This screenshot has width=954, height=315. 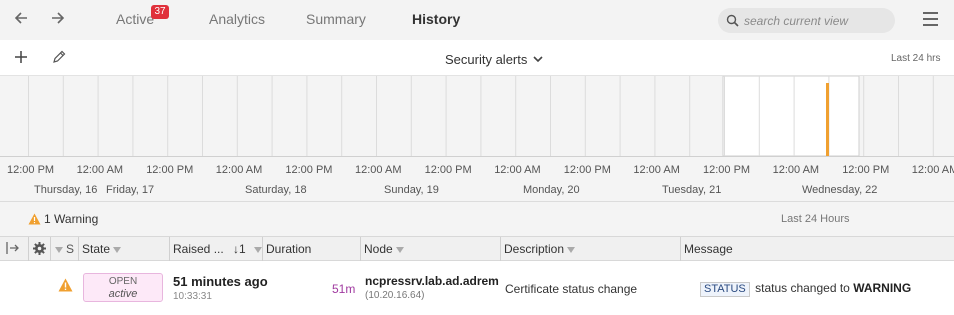 What do you see at coordinates (160, 12) in the screenshot?
I see `active-count-badge: 37` at bounding box center [160, 12].